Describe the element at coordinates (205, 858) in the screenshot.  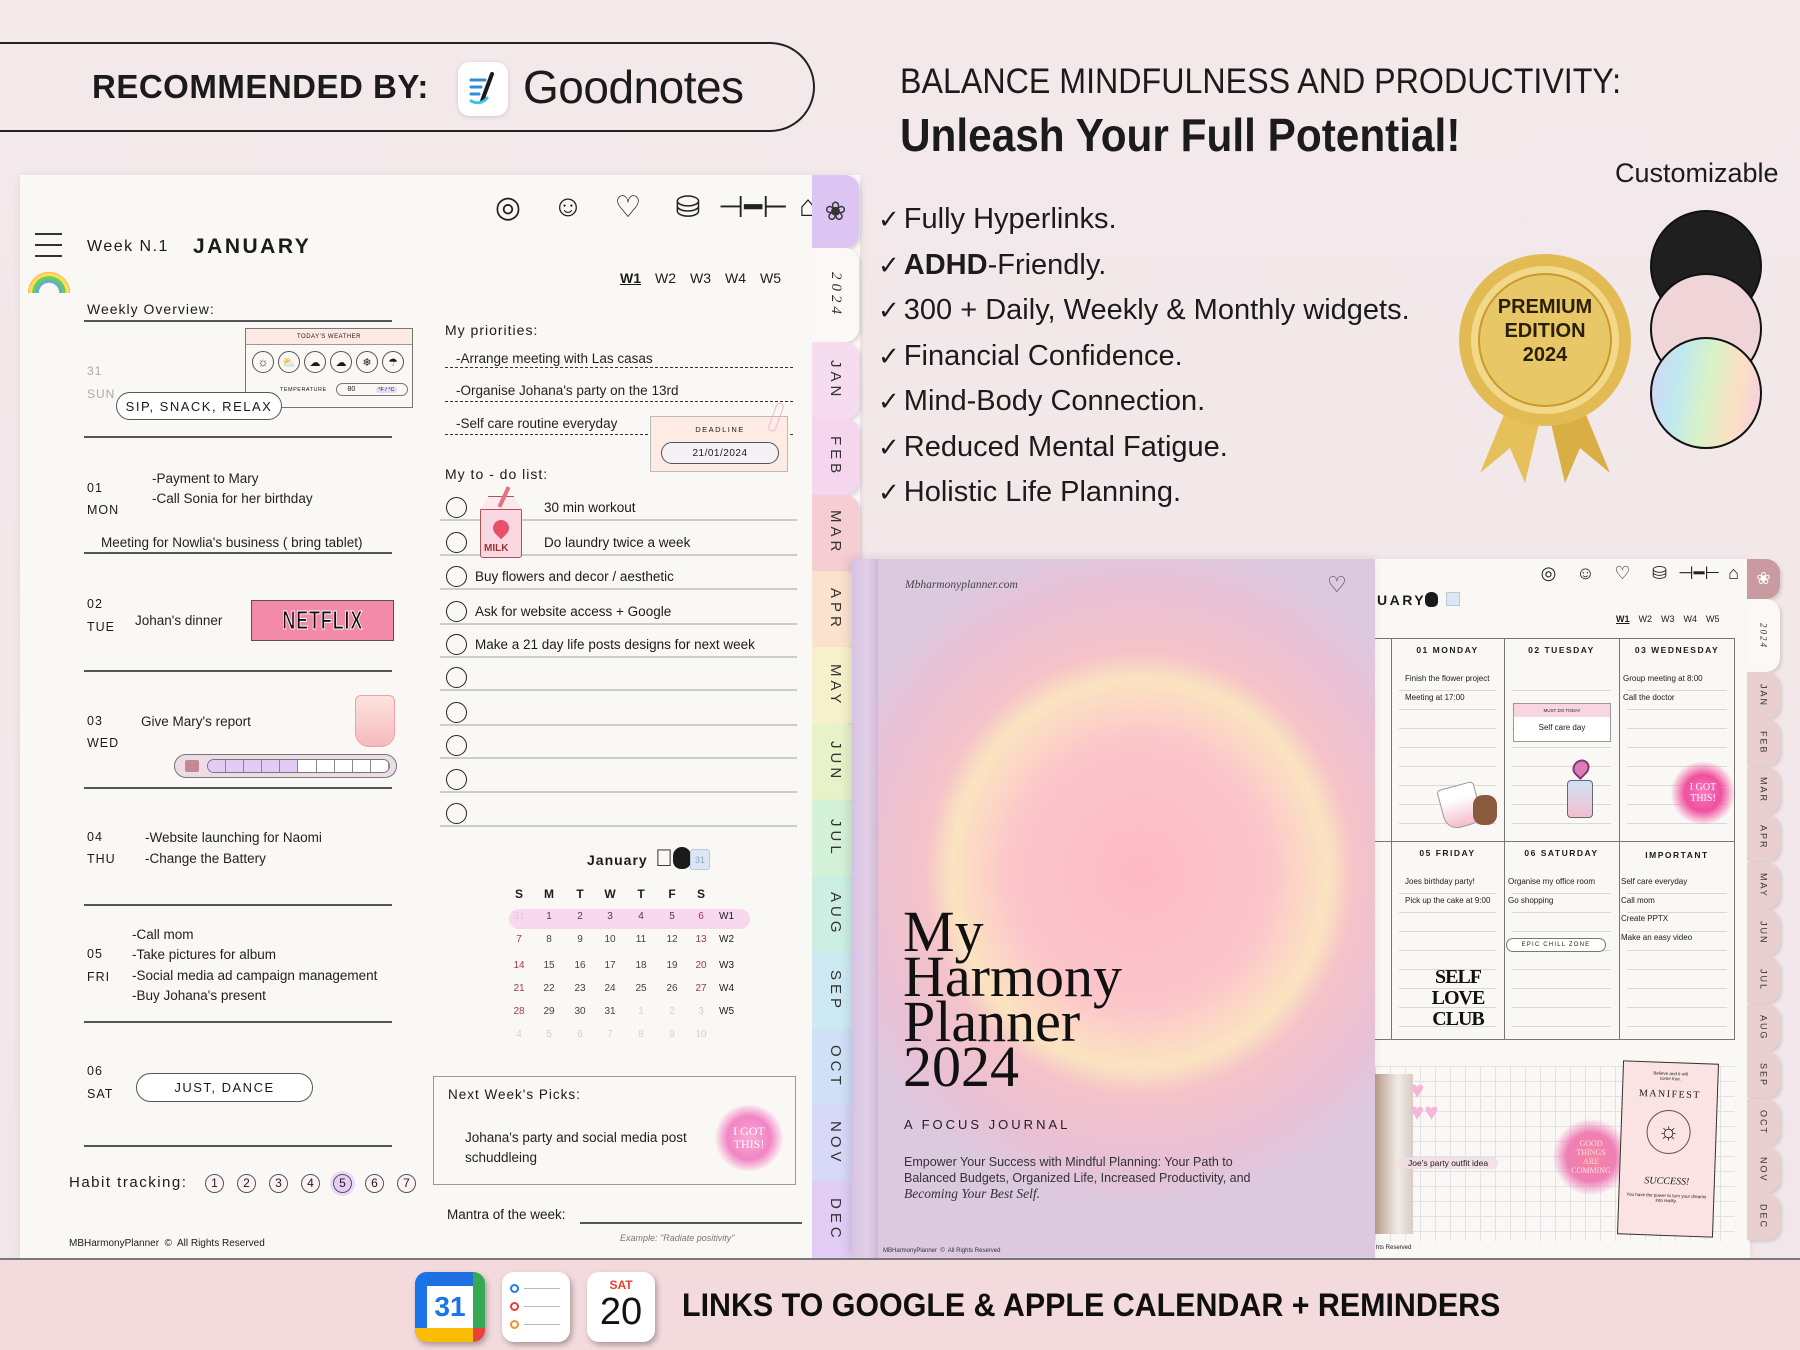
I see `day-item: -Change the Battery` at that location.